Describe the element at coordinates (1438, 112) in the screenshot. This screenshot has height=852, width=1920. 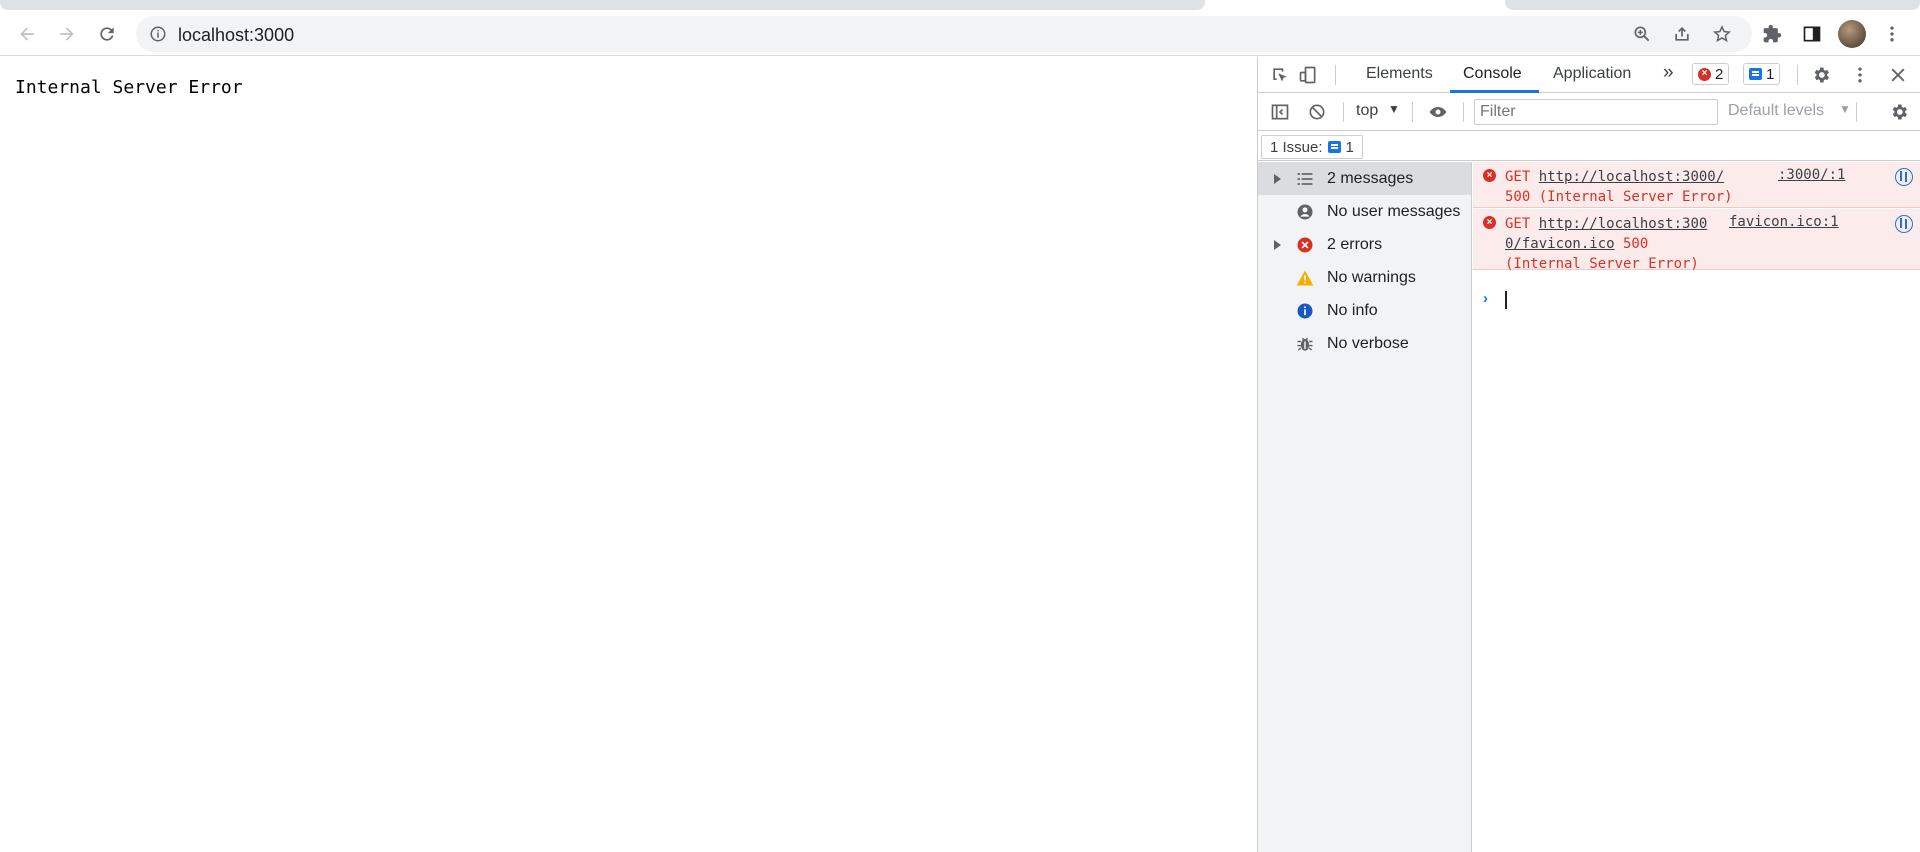
I see `live-expression-button` at that location.